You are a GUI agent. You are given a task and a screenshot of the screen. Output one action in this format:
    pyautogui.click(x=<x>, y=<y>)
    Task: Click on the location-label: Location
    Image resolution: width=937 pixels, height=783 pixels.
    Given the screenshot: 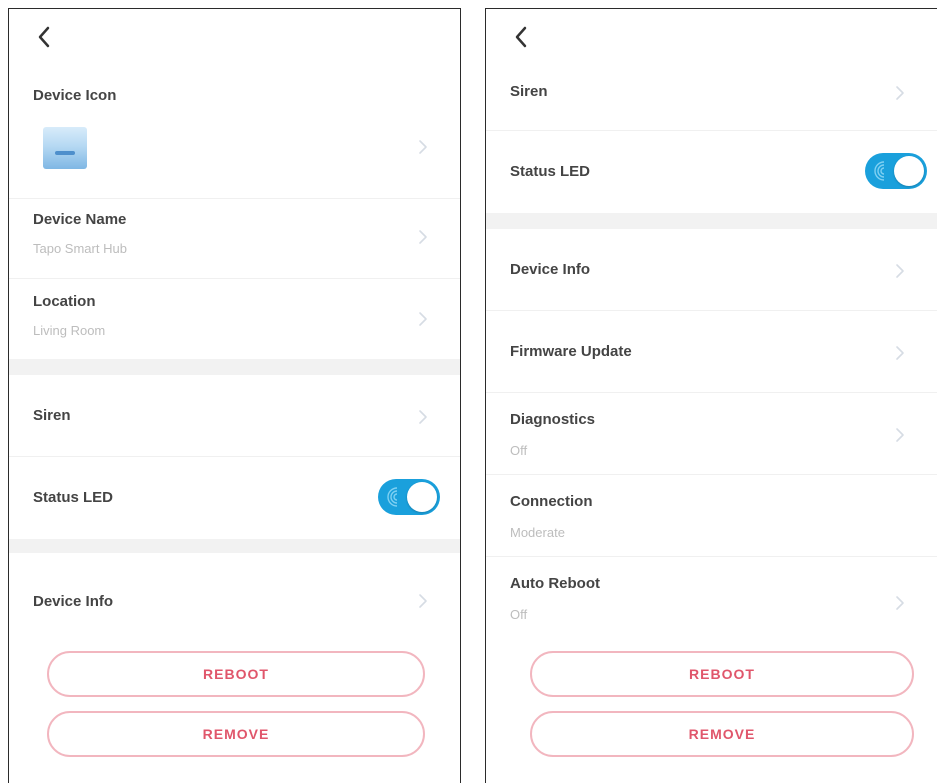 What is the action you would take?
    pyautogui.click(x=64, y=301)
    